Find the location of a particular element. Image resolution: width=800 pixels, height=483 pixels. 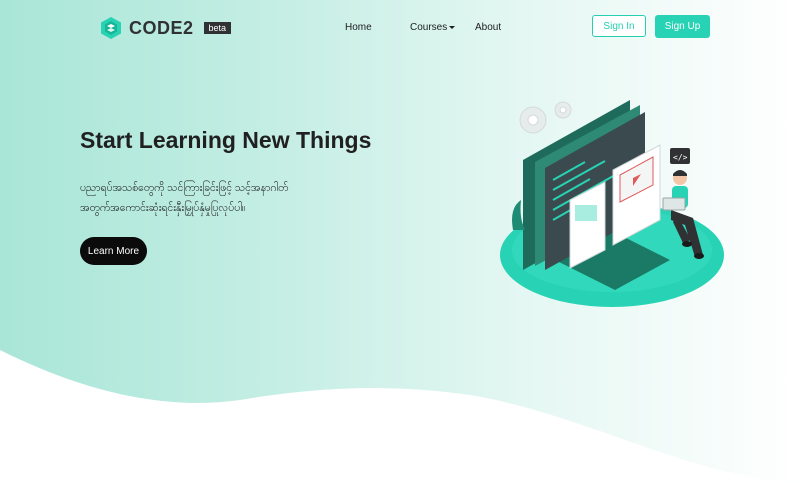

learning-illustration: </> is located at coordinates (612, 203).